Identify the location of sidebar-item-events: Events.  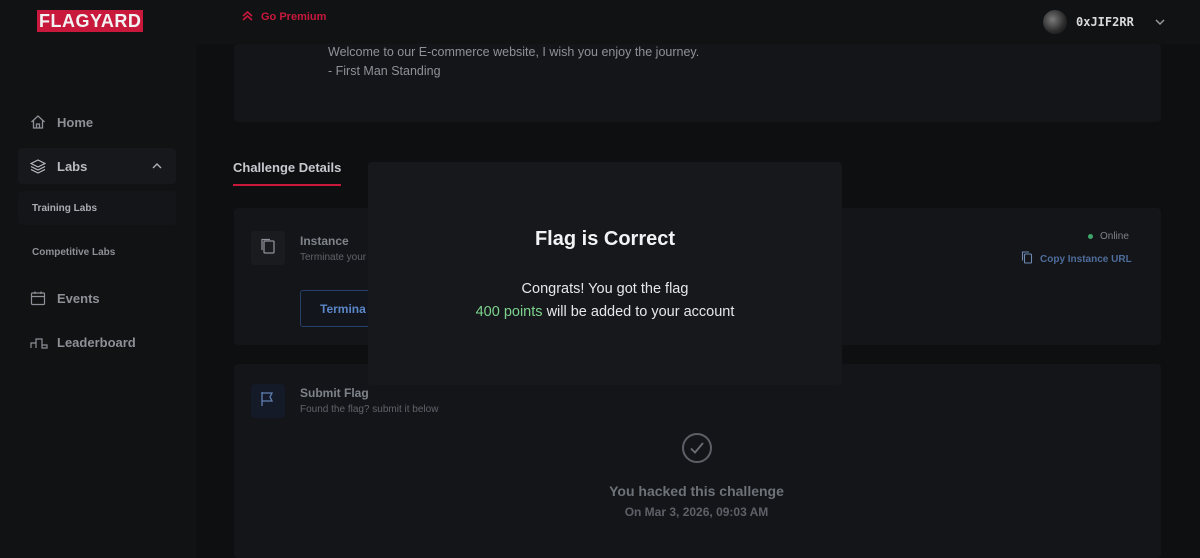
(97, 298).